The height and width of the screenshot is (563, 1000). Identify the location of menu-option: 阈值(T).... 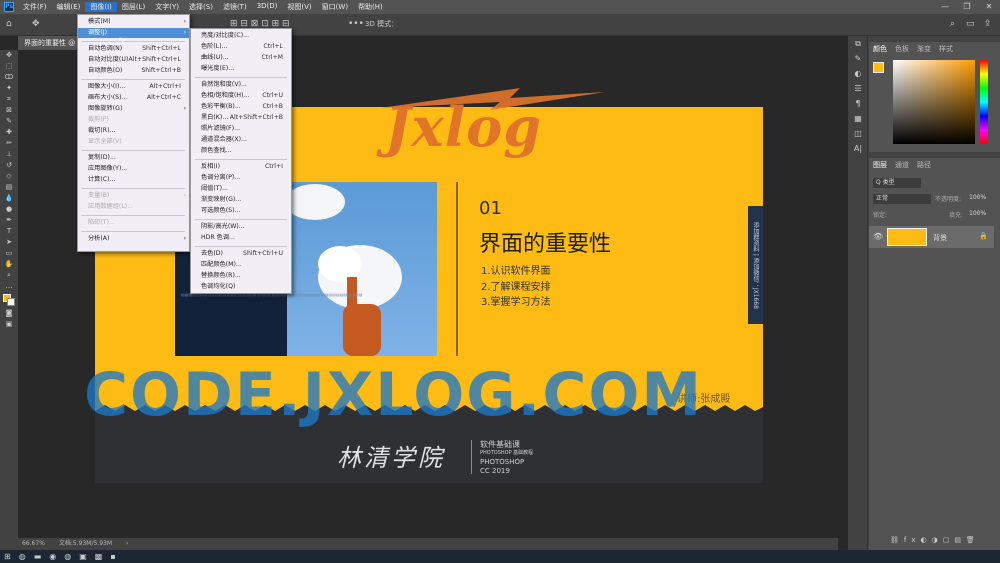
(241, 189).